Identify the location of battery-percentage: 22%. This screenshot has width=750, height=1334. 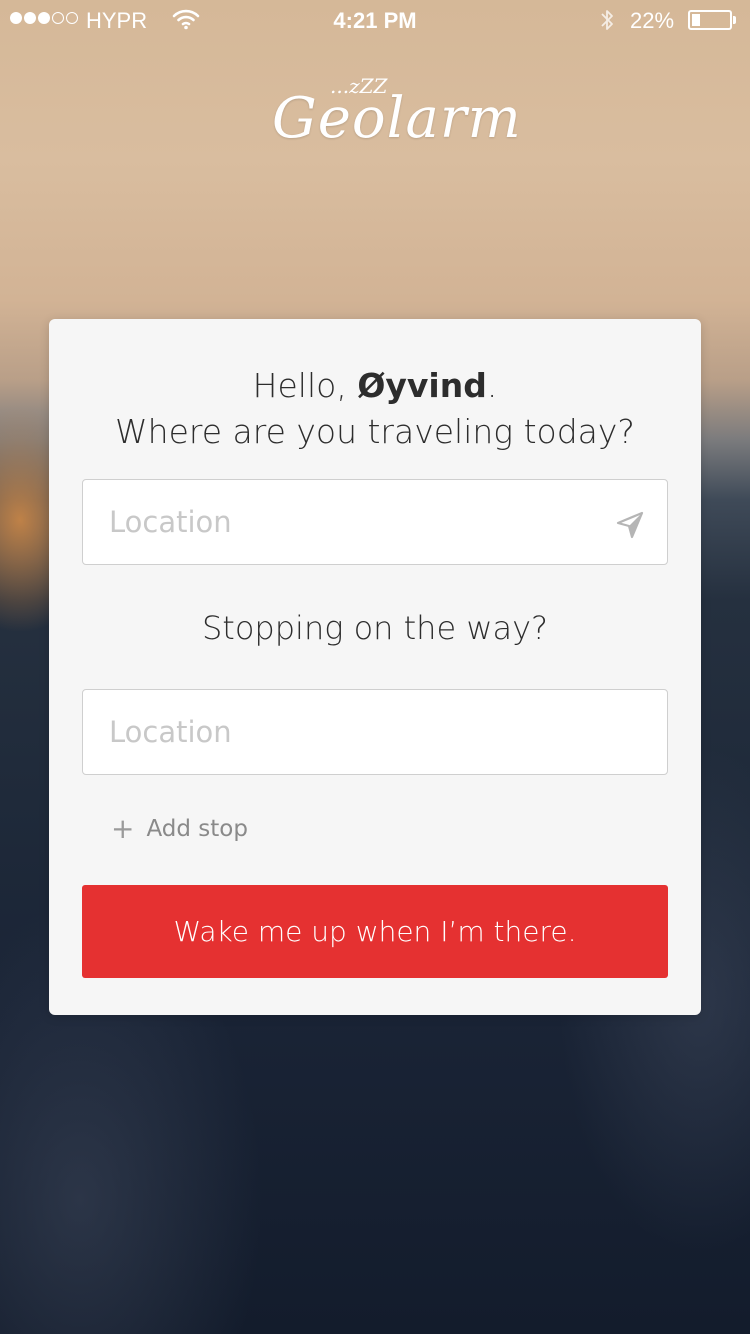
(652, 20).